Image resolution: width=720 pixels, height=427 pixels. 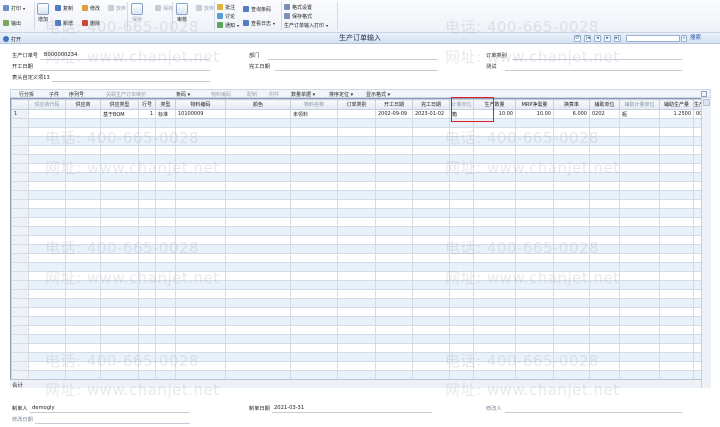 What do you see at coordinates (706, 102) in the screenshot?
I see `scroll-up-icon` at bounding box center [706, 102].